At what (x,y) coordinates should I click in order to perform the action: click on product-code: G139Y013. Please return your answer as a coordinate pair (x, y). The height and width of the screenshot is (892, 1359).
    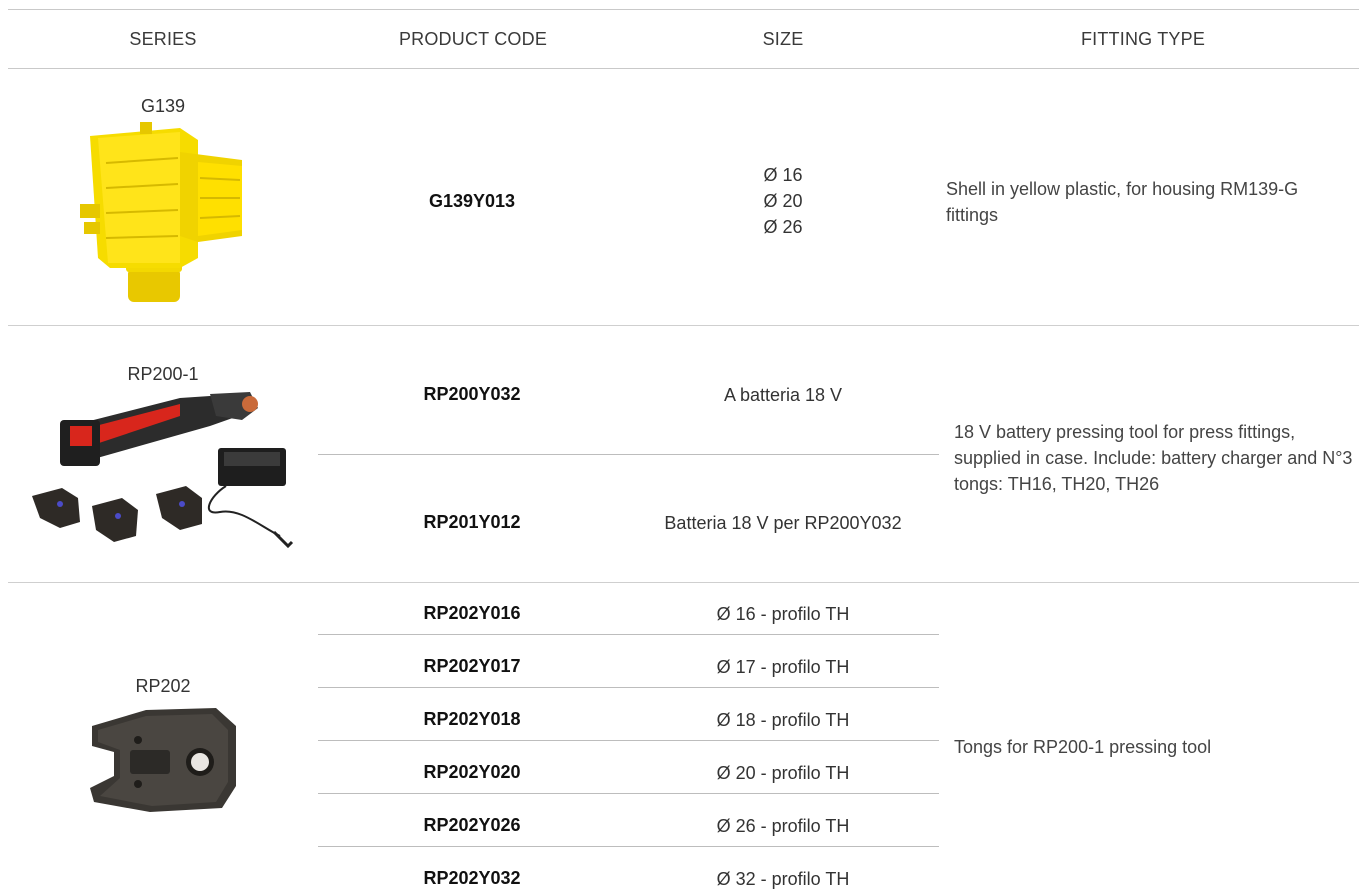
    Looking at the image, I should click on (472, 201).